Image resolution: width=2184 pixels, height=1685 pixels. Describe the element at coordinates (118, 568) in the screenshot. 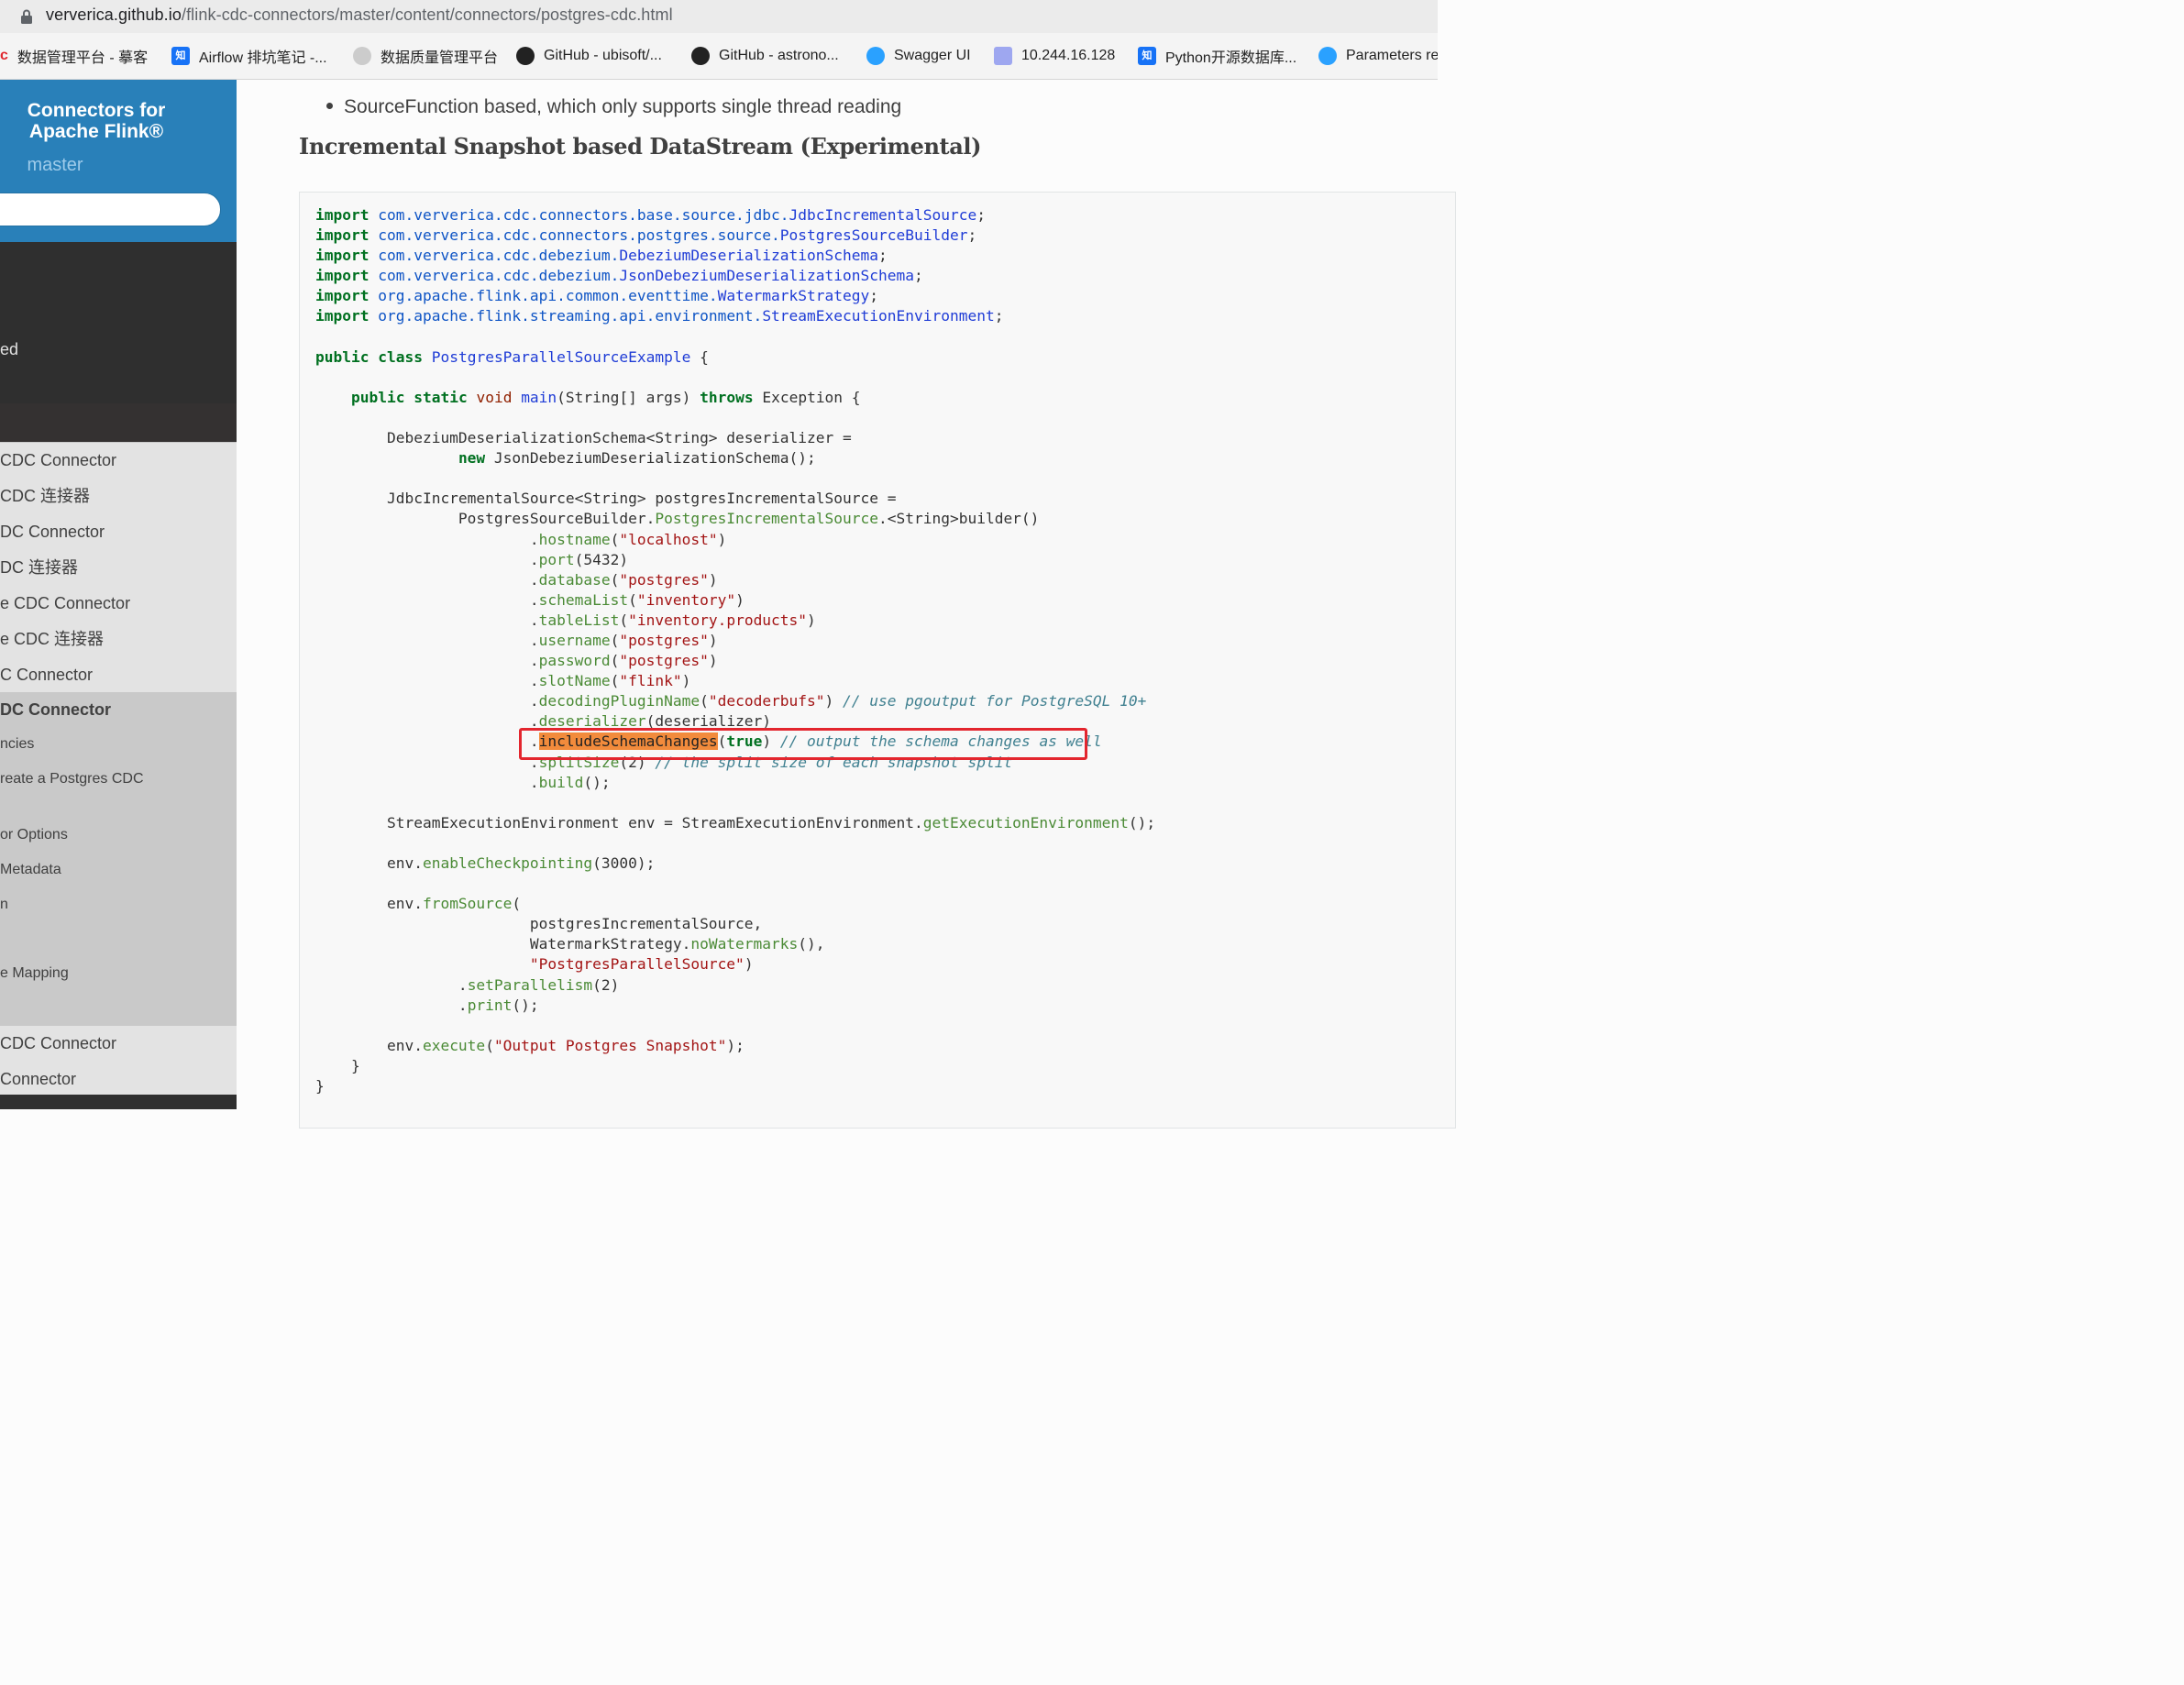

I see `sidebar-item: DC 连接器` at that location.